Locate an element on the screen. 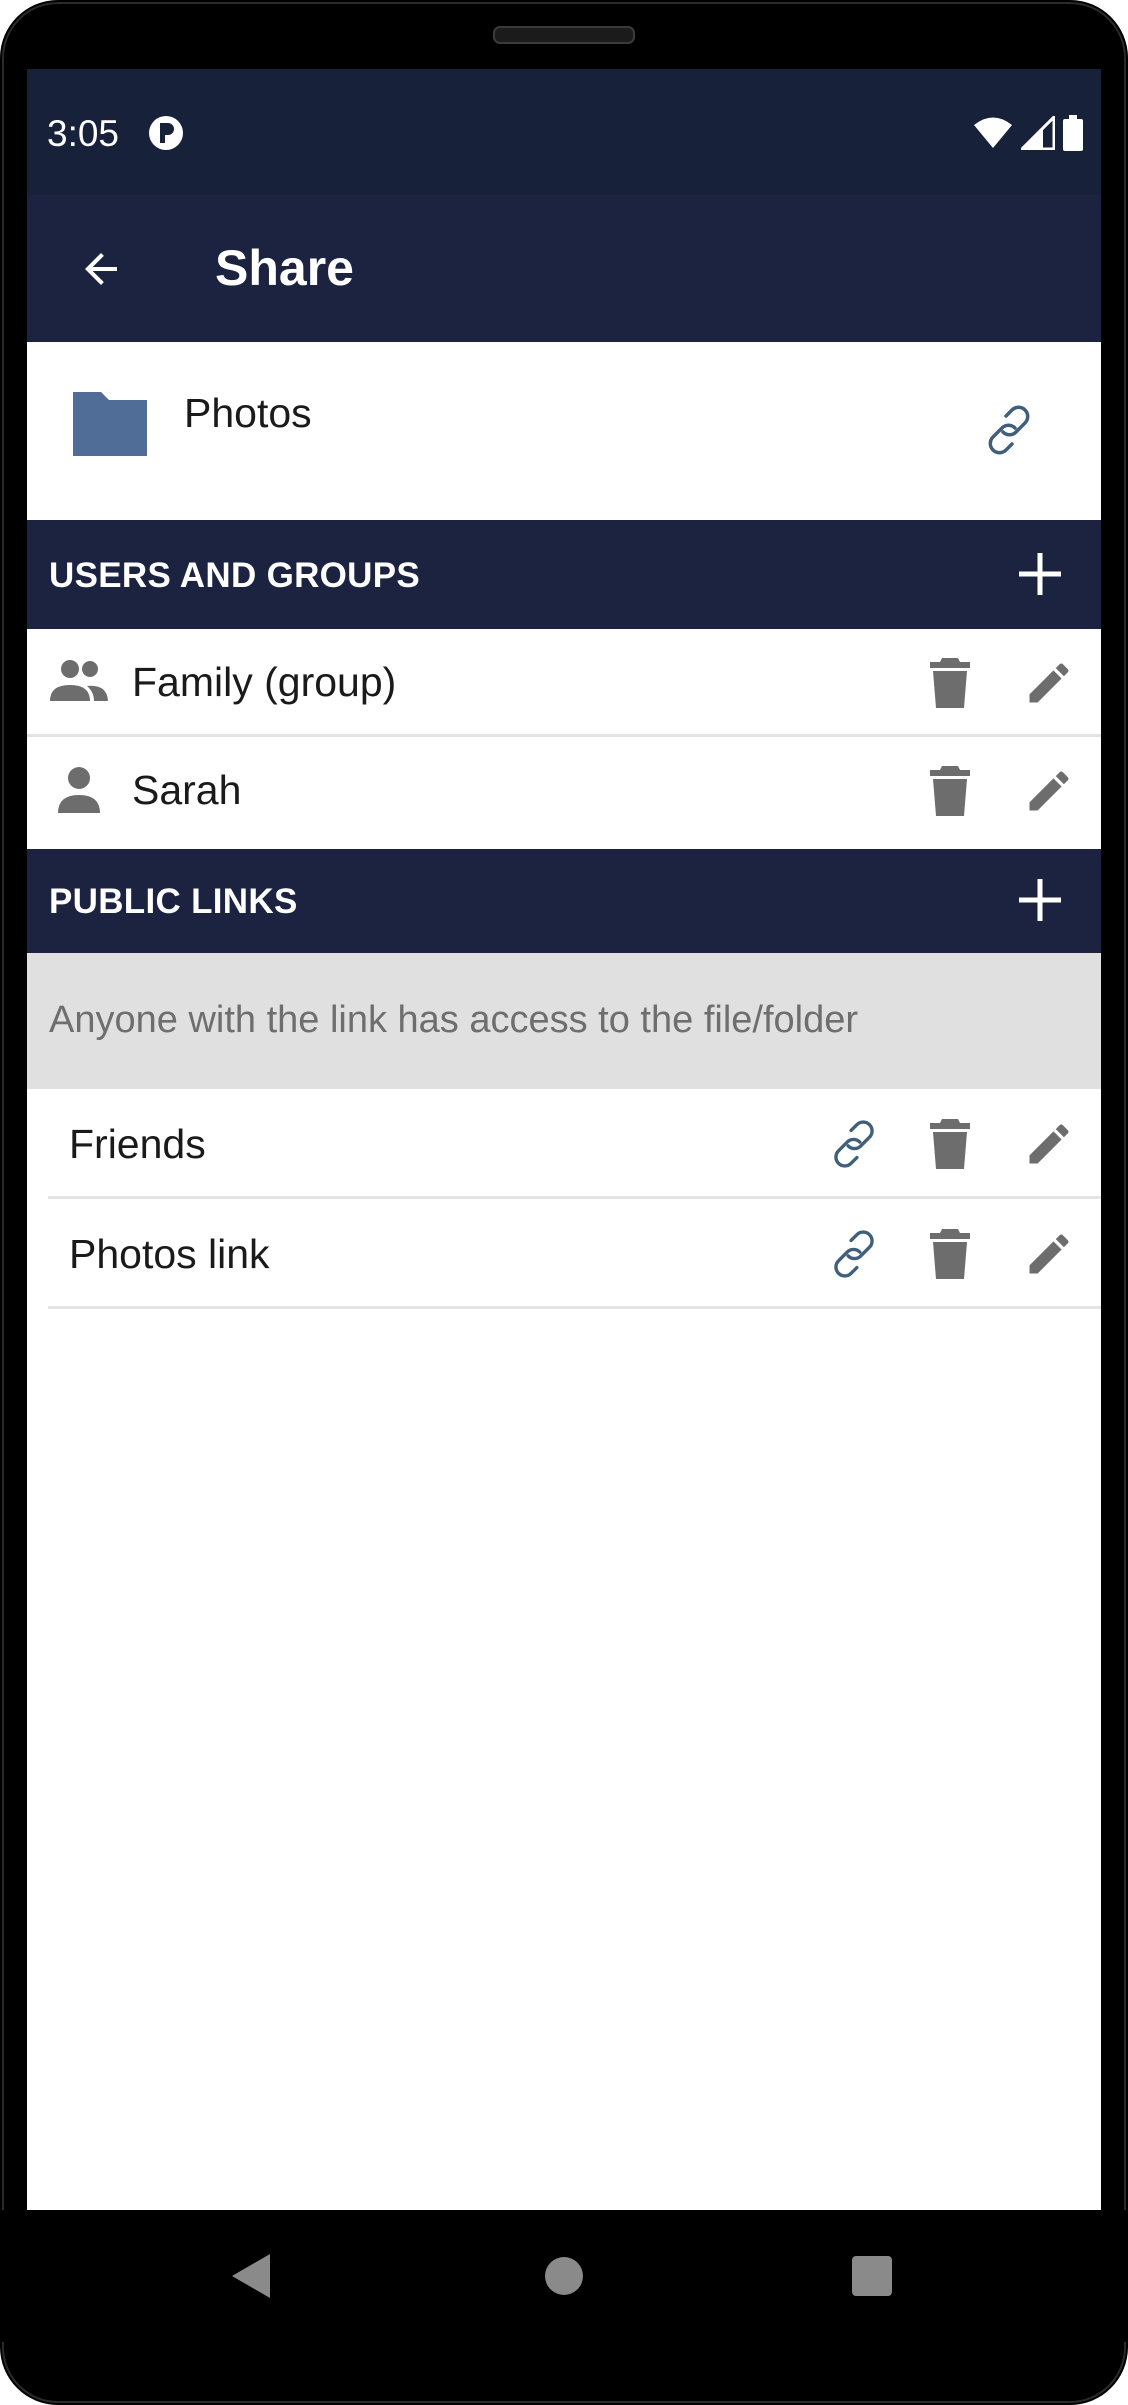 Image resolution: width=1128 pixels, height=2405 pixels. section-title: USERS AND GROUPS is located at coordinates (235, 575).